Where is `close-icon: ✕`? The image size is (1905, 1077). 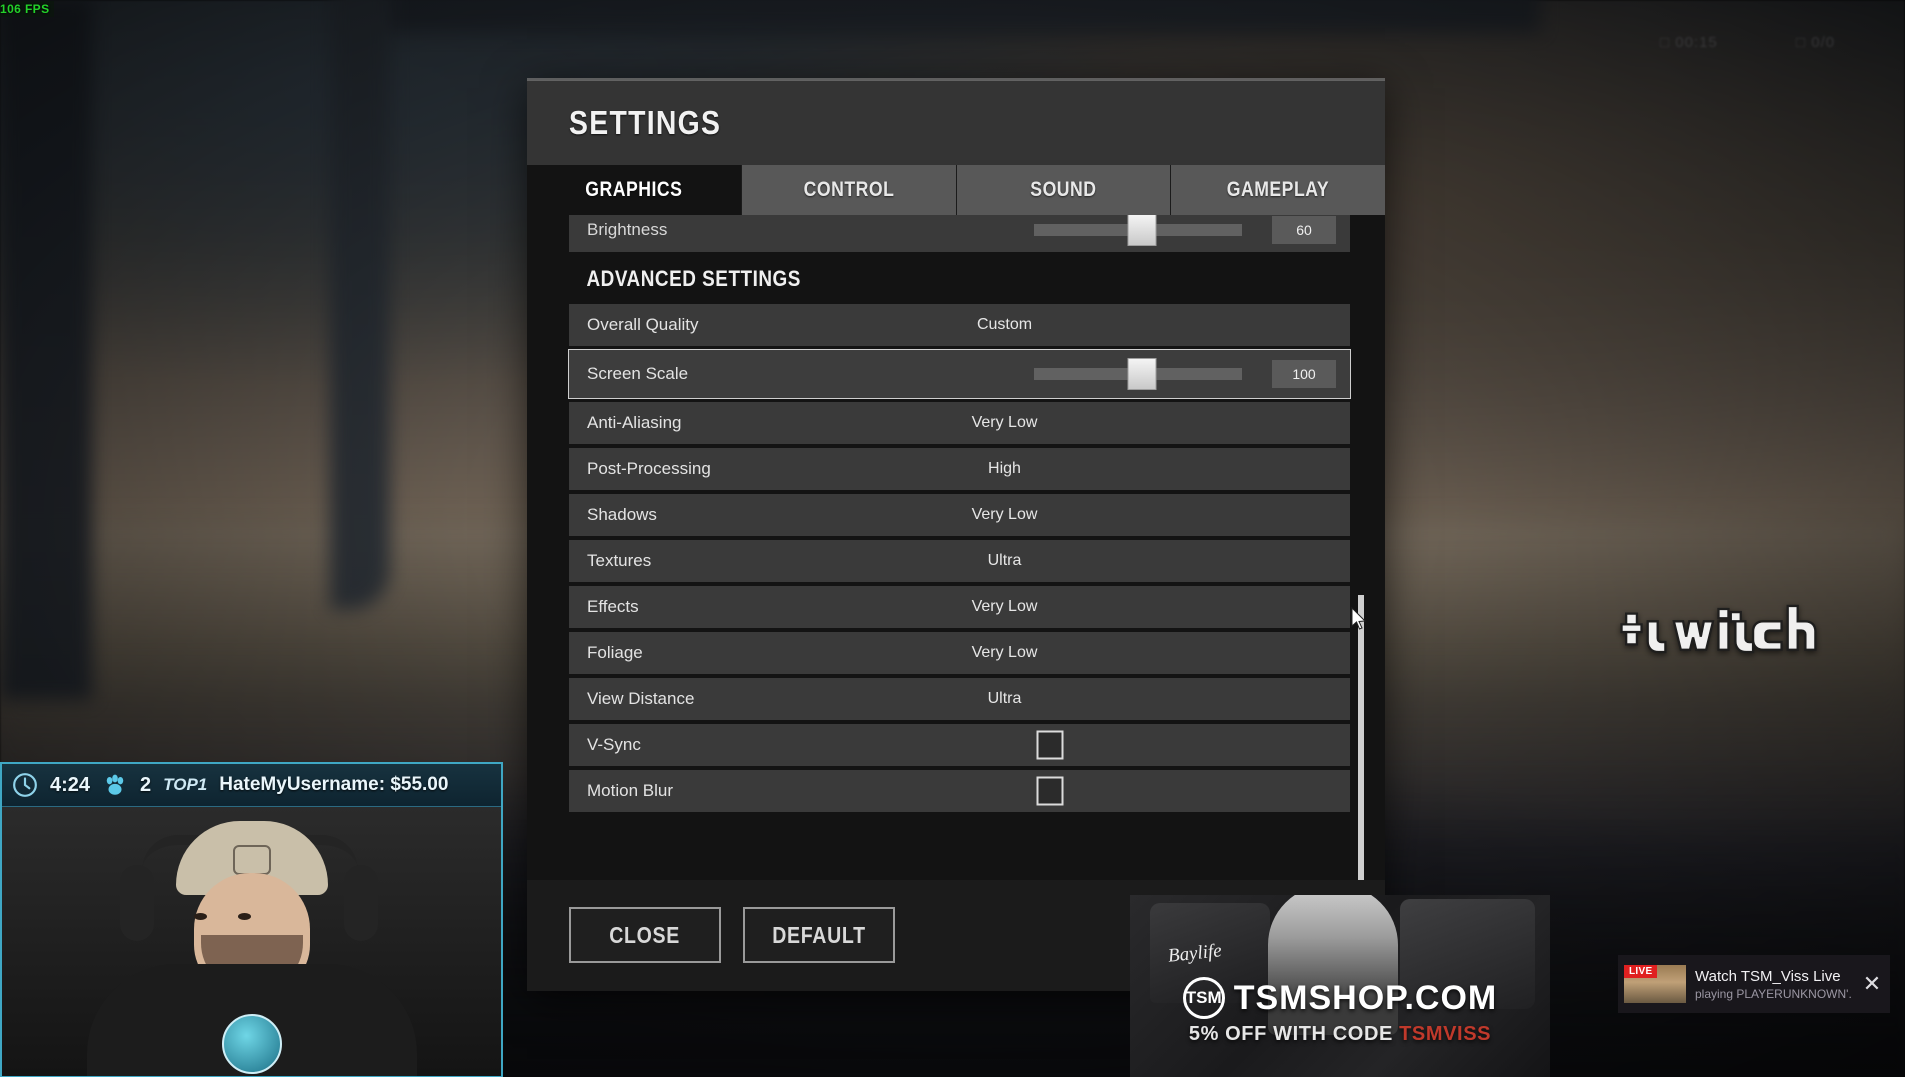 close-icon: ✕ is located at coordinates (1872, 984).